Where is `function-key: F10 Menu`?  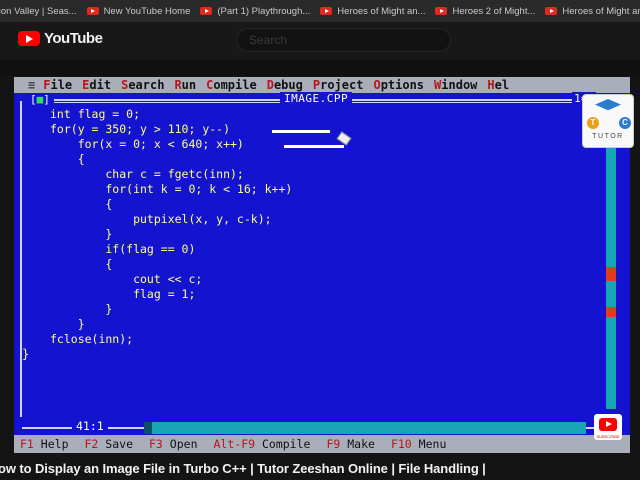
function-key: F10 Menu is located at coordinates (418, 444).